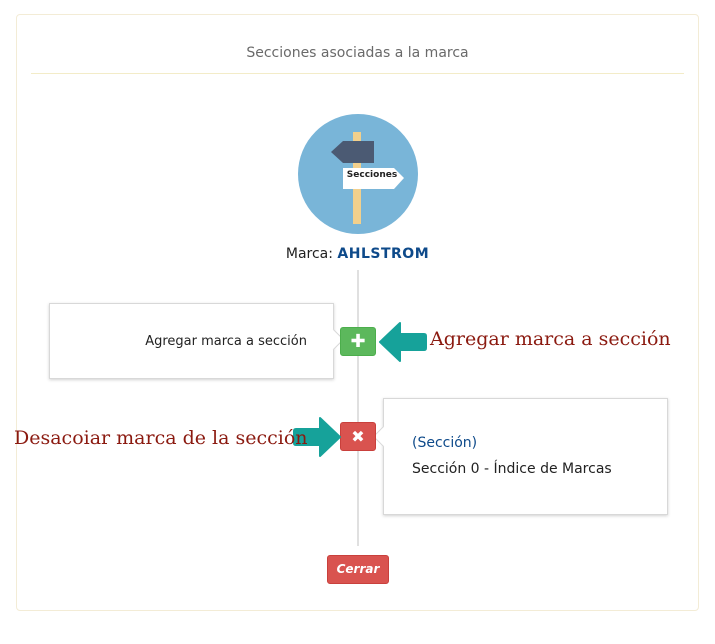 The height and width of the screenshot is (644, 715). I want to click on x-icon: ✖, so click(358, 436).